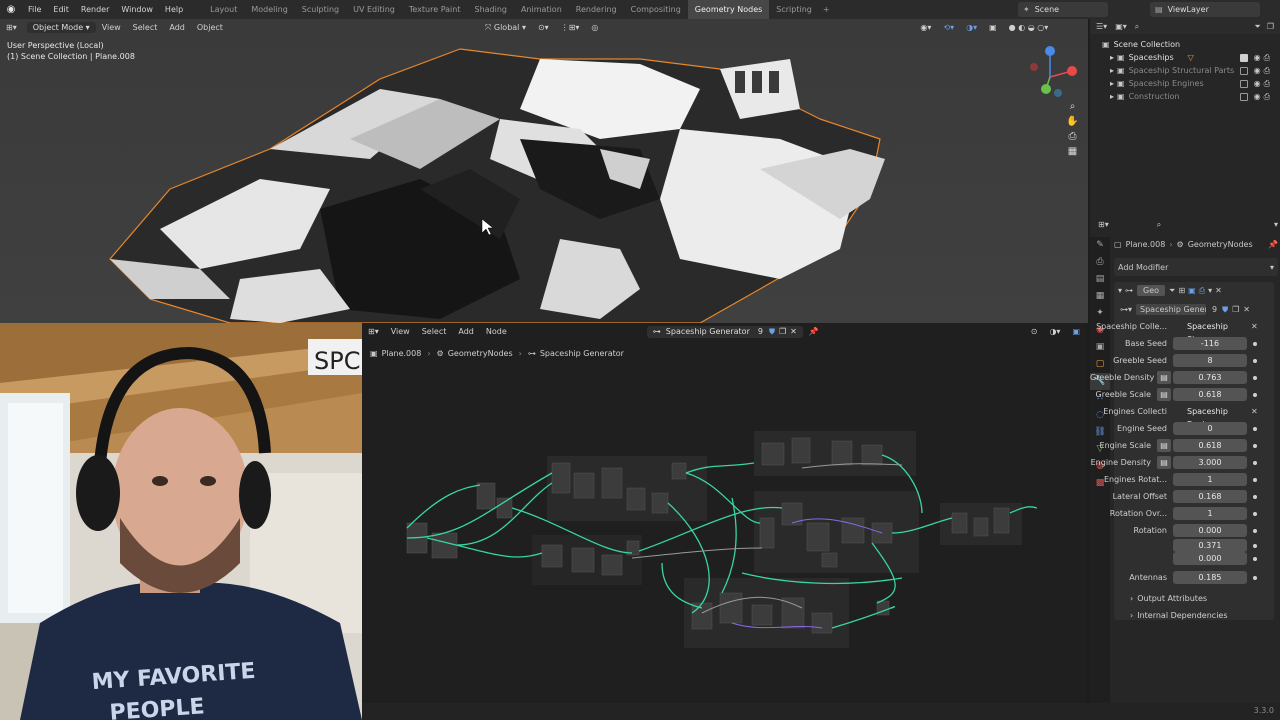 The height and width of the screenshot is (720, 1280). I want to click on antennas-field: 0.185, so click(1210, 577).